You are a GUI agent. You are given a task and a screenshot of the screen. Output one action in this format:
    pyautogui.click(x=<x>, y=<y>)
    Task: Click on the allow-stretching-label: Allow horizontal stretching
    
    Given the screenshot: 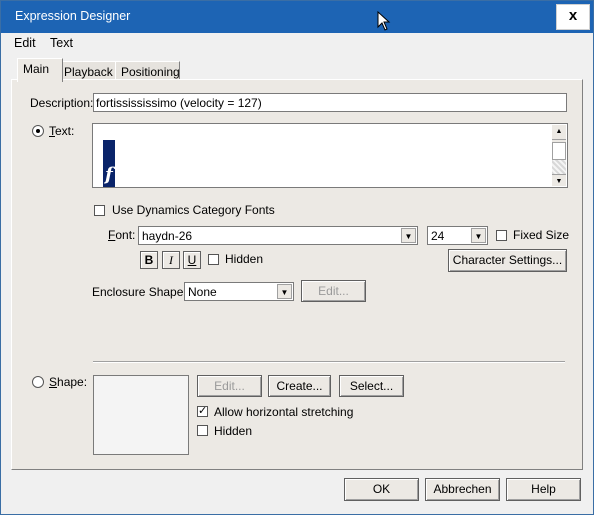 What is the action you would take?
    pyautogui.click(x=284, y=412)
    